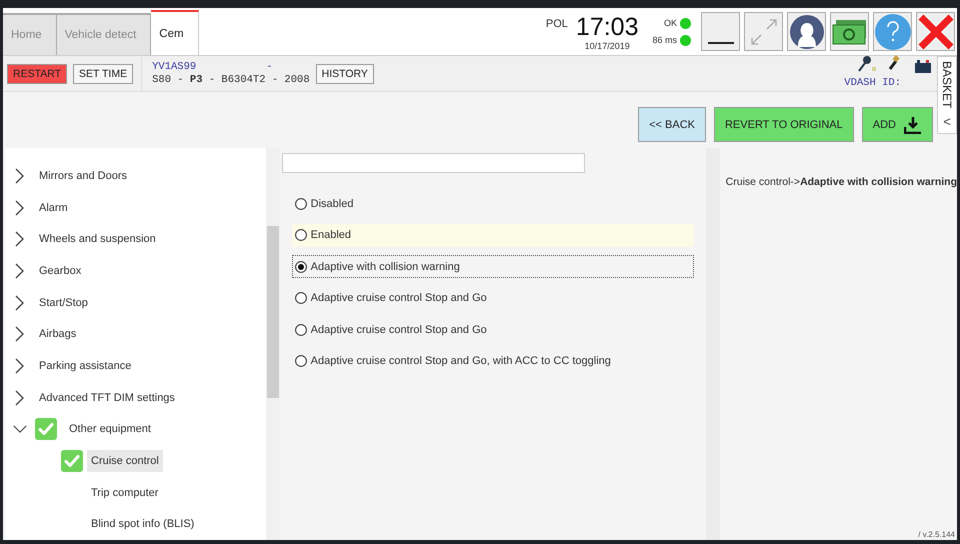  I want to click on radio-option: Enabled, so click(493, 235).